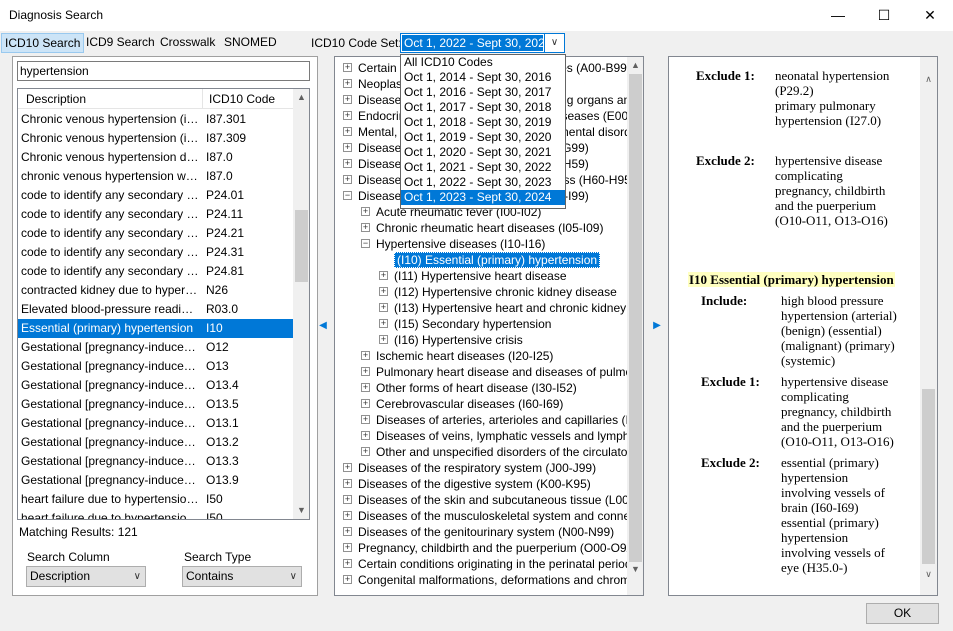 This screenshot has height=631, width=953. What do you see at coordinates (249, 99) in the screenshot?
I see `column-header-code: ICD10 Code` at bounding box center [249, 99].